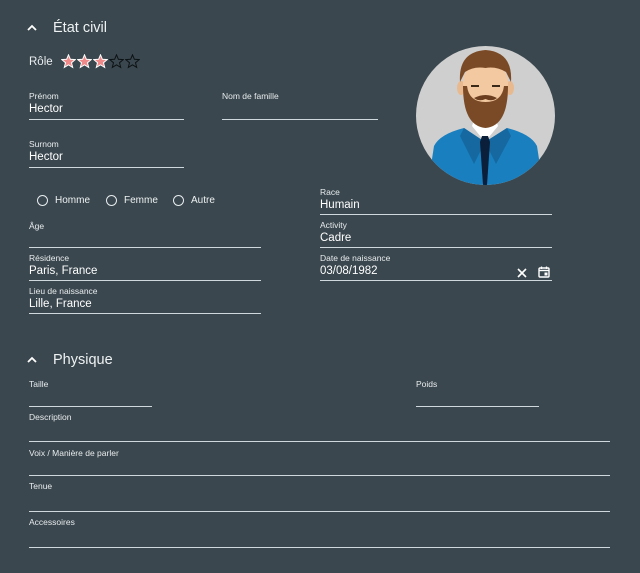  I want to click on naissance-underline, so click(436, 280).